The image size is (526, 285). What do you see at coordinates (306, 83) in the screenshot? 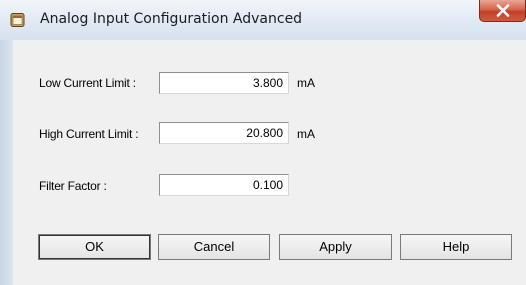
I see `low-current-unit: mA` at bounding box center [306, 83].